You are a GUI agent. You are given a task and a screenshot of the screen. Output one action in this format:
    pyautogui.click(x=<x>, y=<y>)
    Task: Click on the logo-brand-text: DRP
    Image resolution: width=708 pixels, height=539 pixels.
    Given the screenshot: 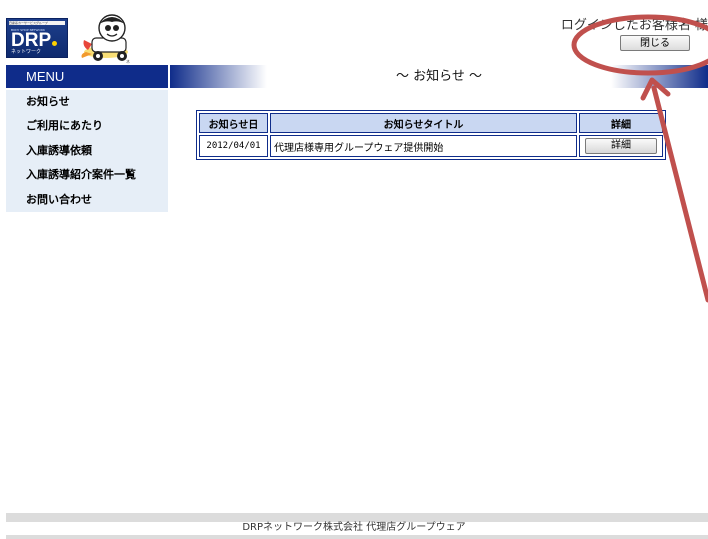 What is the action you would take?
    pyautogui.click(x=31, y=40)
    